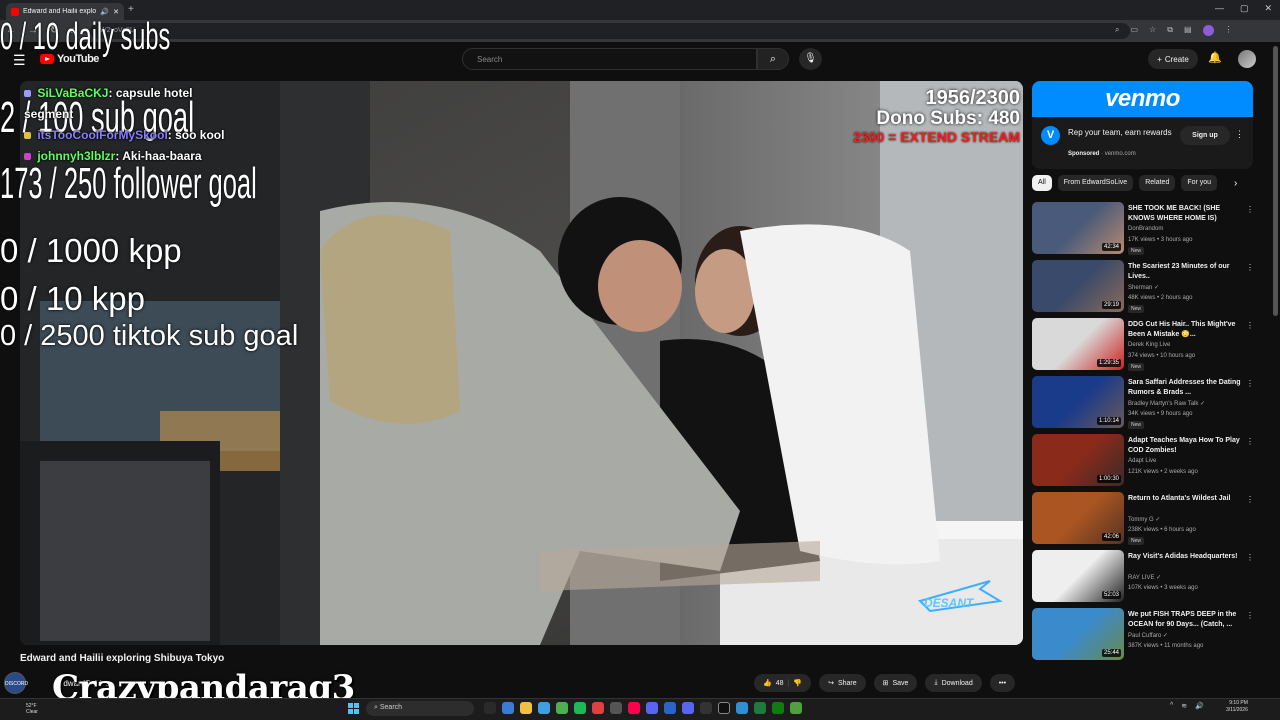 Image resolution: width=1280 pixels, height=720 pixels. Describe the element at coordinates (16, 683) in the screenshot. I see `channel-avatar: DISCORD` at that location.